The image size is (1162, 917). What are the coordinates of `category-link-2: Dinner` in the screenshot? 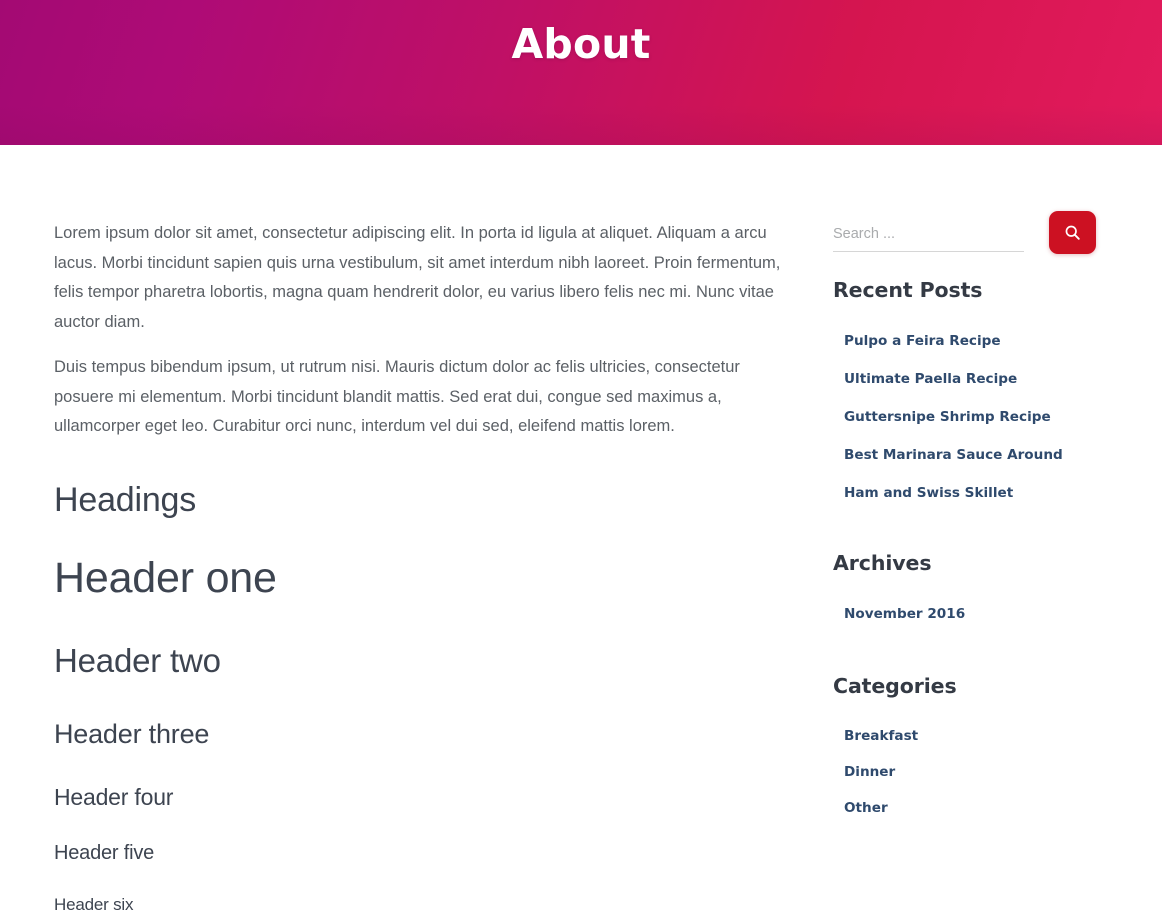 It's located at (973, 772).